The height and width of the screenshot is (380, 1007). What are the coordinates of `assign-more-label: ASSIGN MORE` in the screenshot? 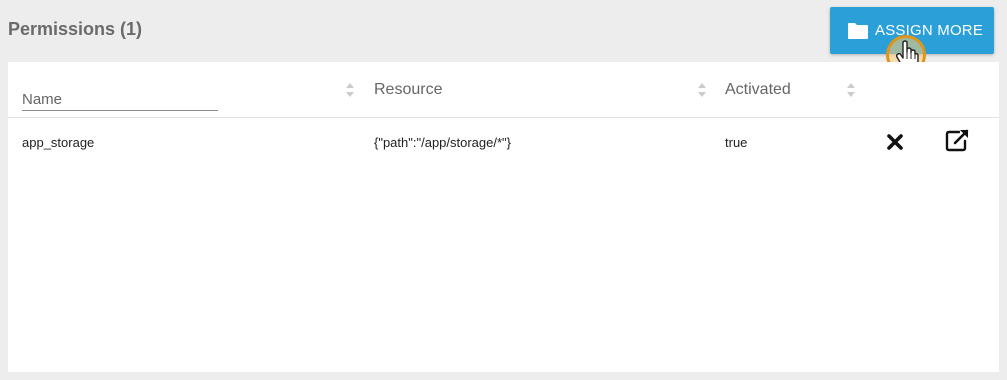 It's located at (929, 30).